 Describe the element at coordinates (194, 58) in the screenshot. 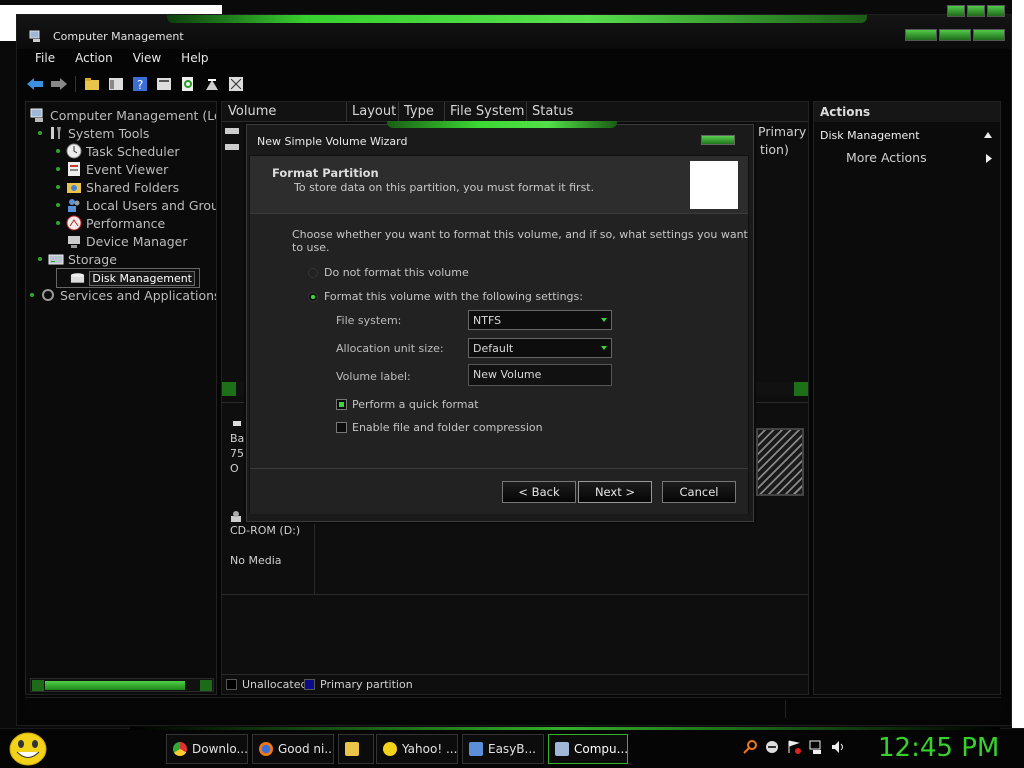

I see `menu-help: Help` at that location.